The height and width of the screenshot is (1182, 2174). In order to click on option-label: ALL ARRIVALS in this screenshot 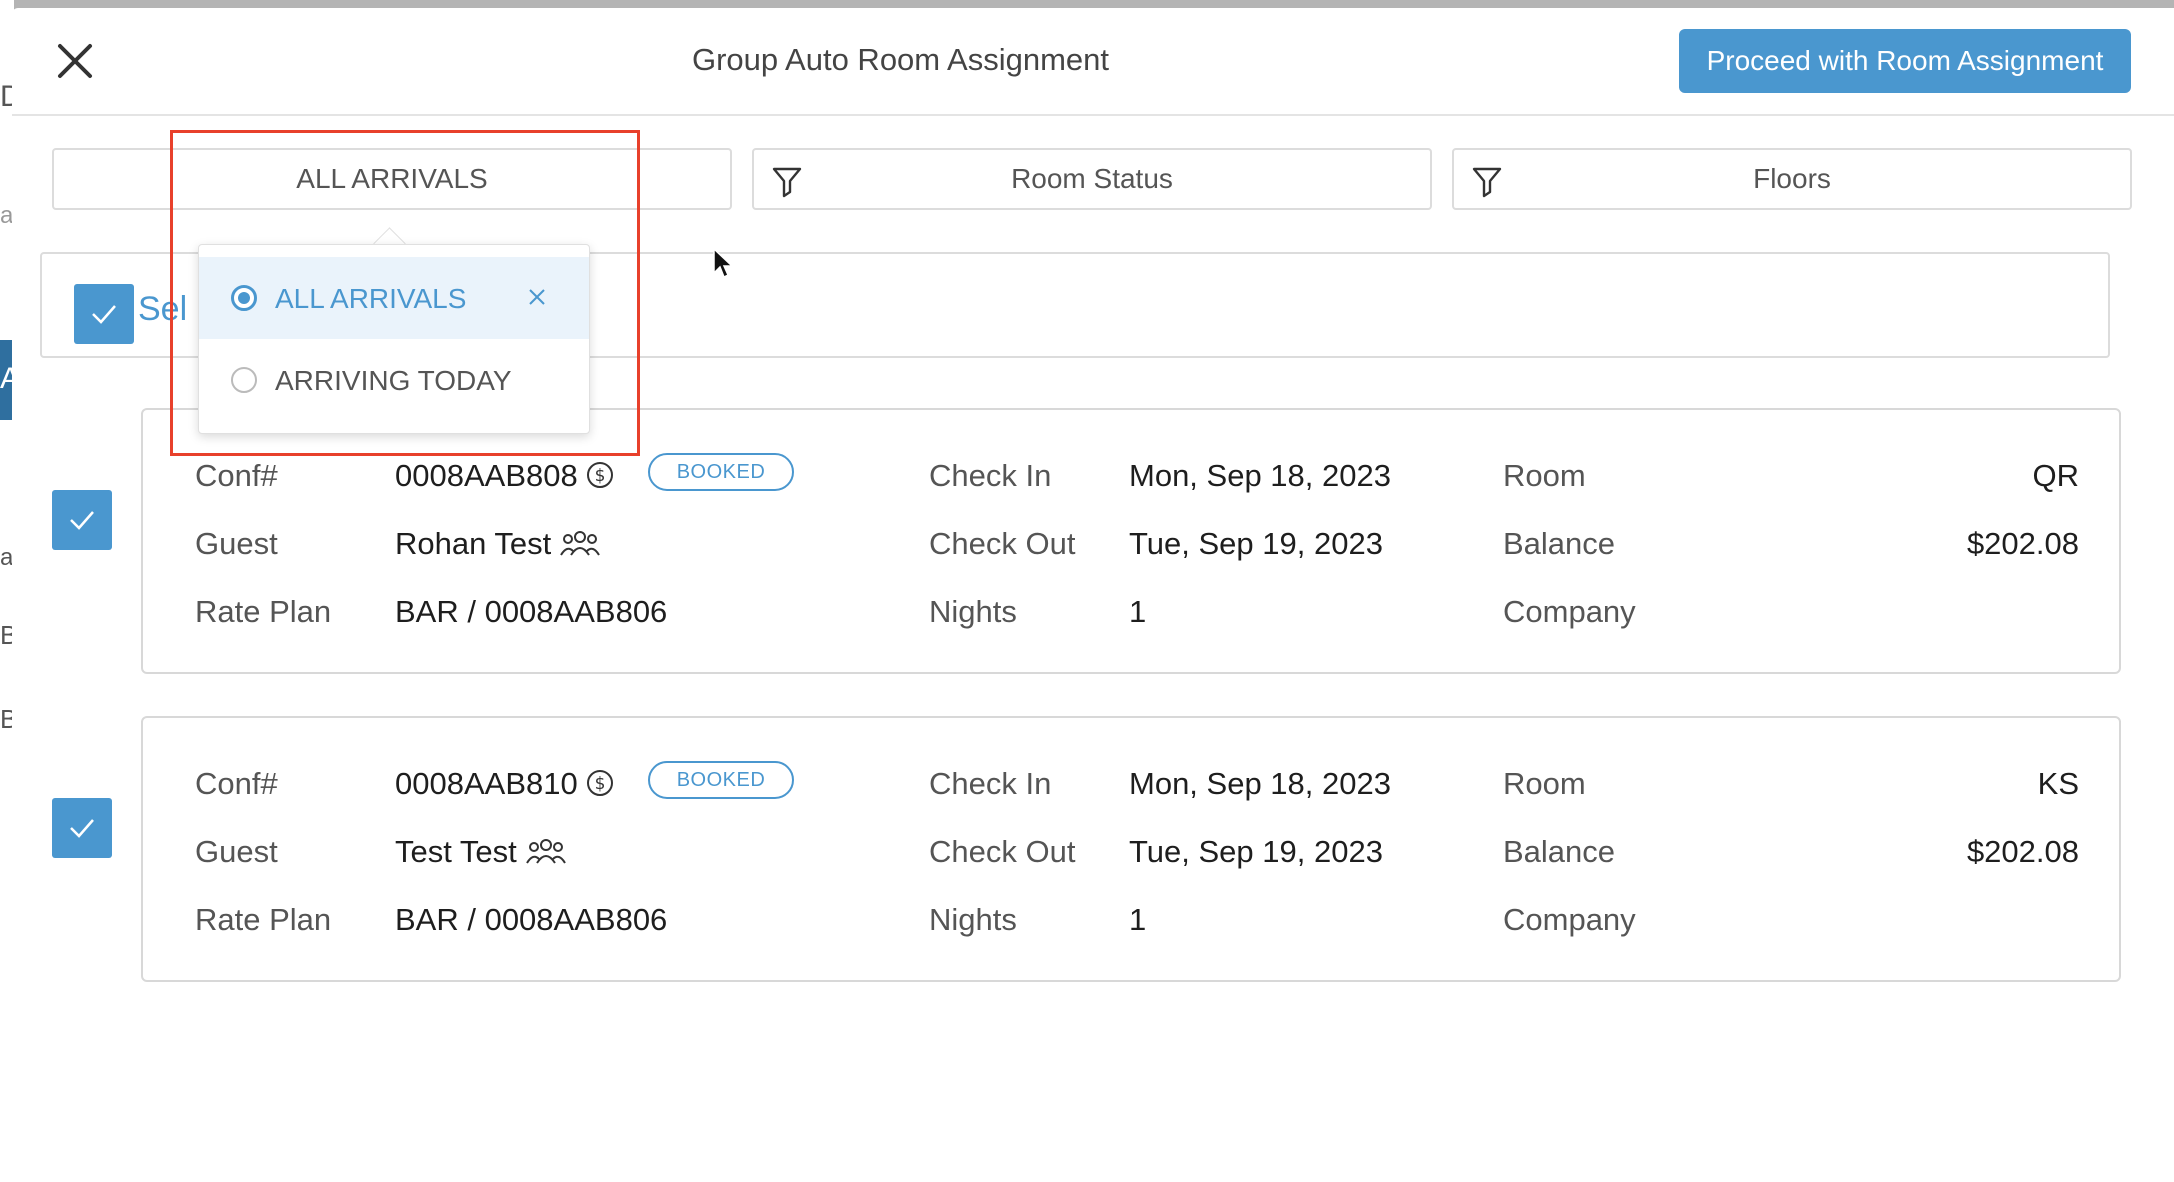, I will do `click(371, 298)`.